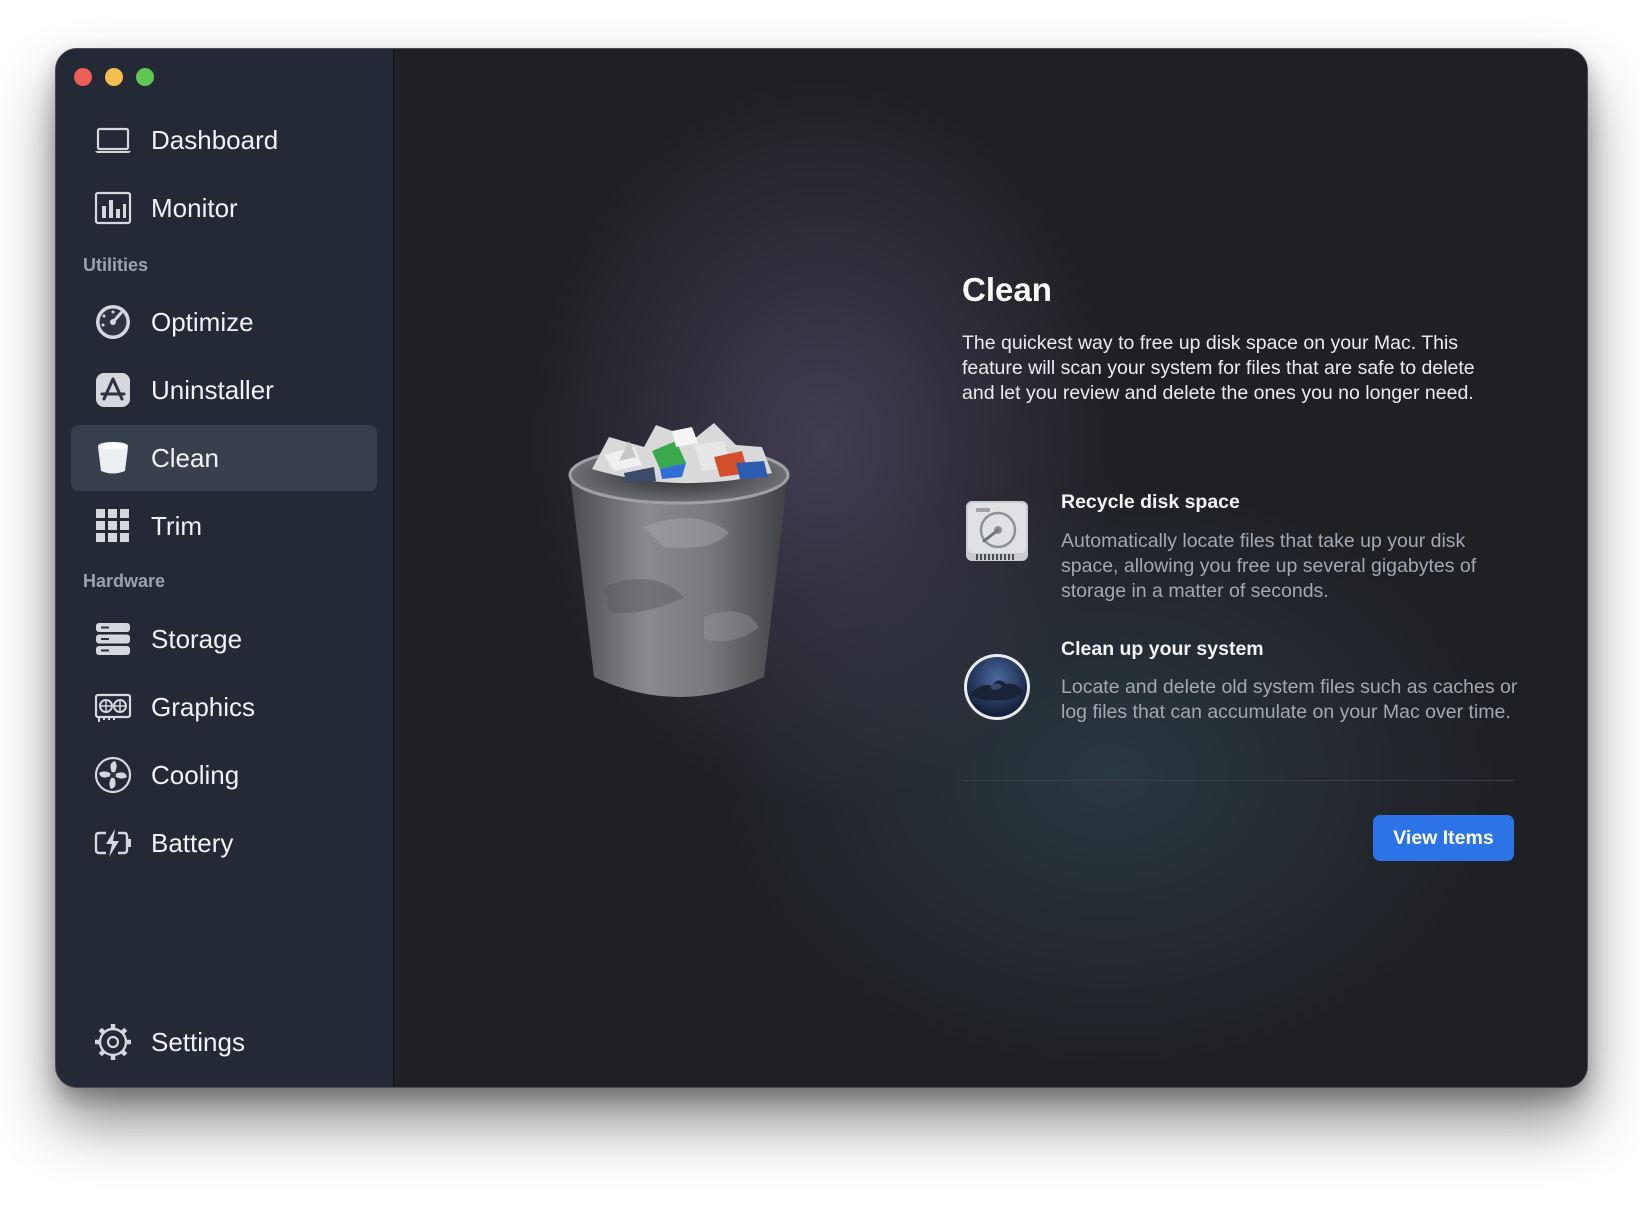 Image resolution: width=1640 pixels, height=1220 pixels. Describe the element at coordinates (113, 775) in the screenshot. I see `fan-icon` at that location.